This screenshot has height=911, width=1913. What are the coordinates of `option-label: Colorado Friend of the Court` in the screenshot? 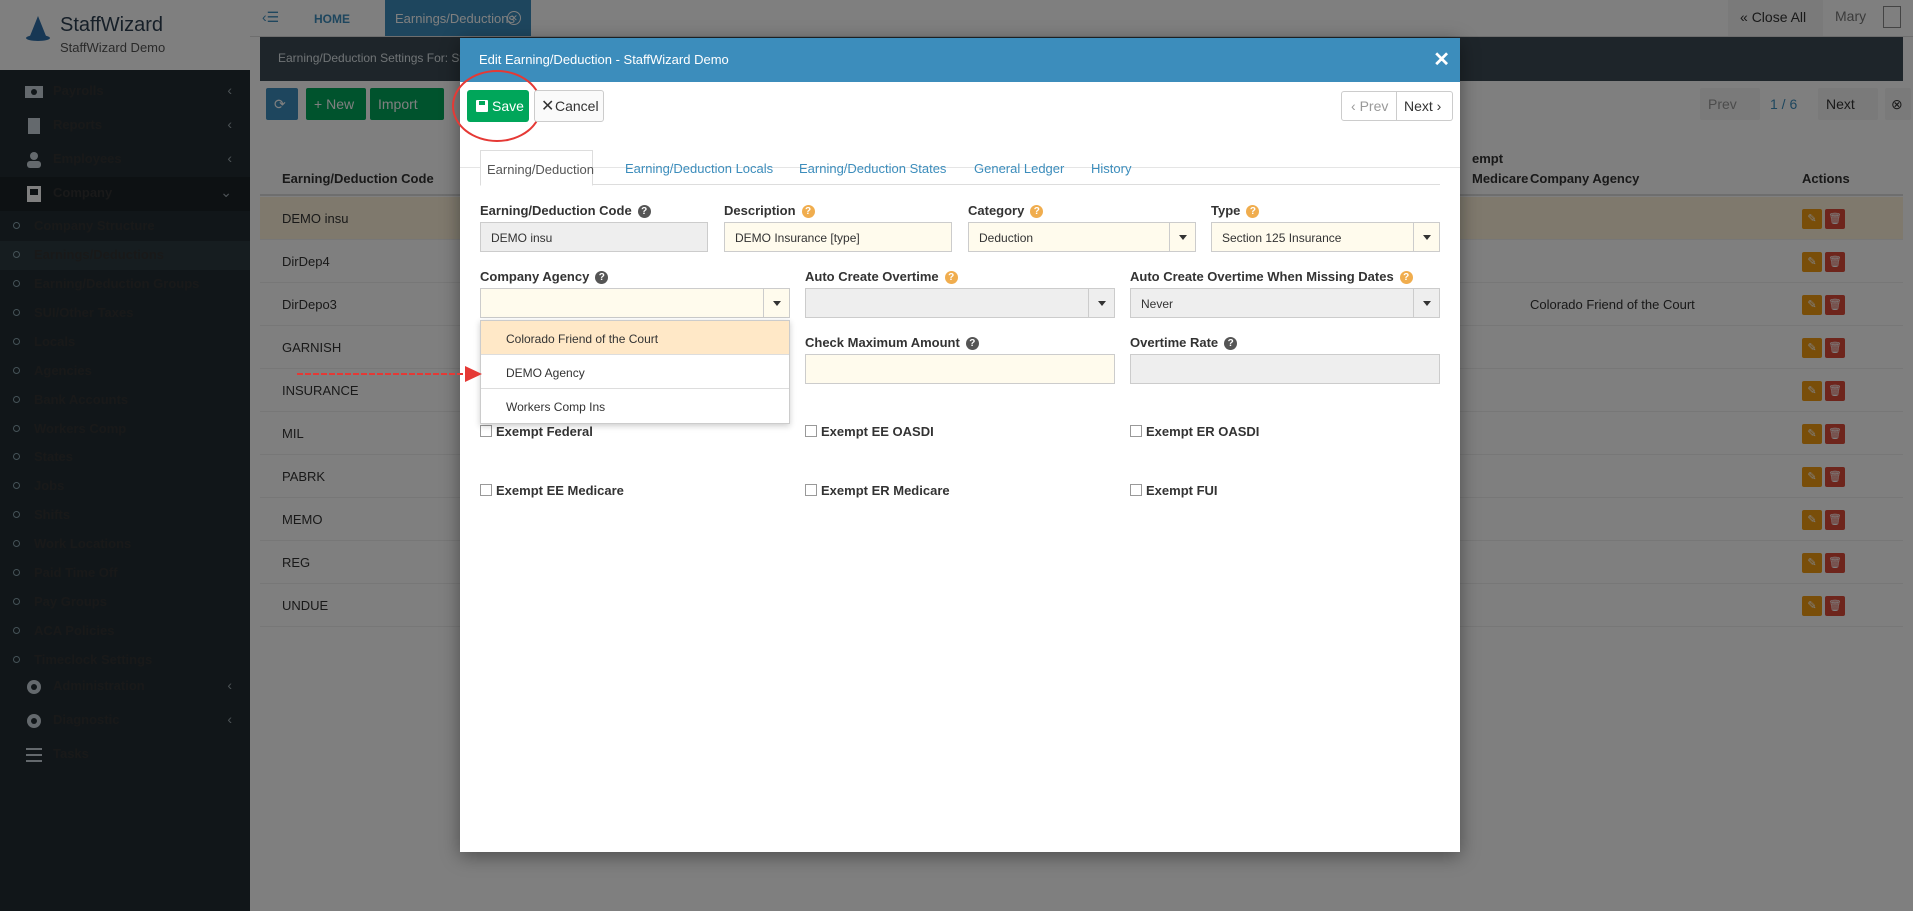 It's located at (582, 339).